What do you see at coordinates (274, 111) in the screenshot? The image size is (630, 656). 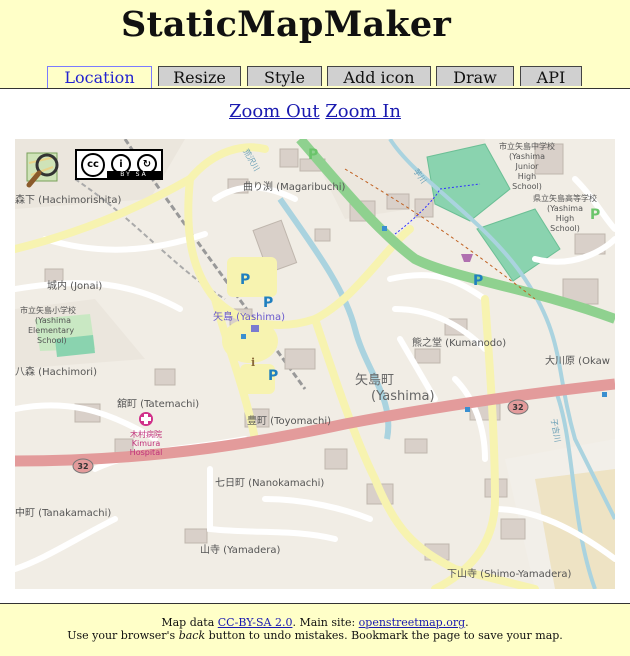 I see `zoom-out-link: Zoom Out` at bounding box center [274, 111].